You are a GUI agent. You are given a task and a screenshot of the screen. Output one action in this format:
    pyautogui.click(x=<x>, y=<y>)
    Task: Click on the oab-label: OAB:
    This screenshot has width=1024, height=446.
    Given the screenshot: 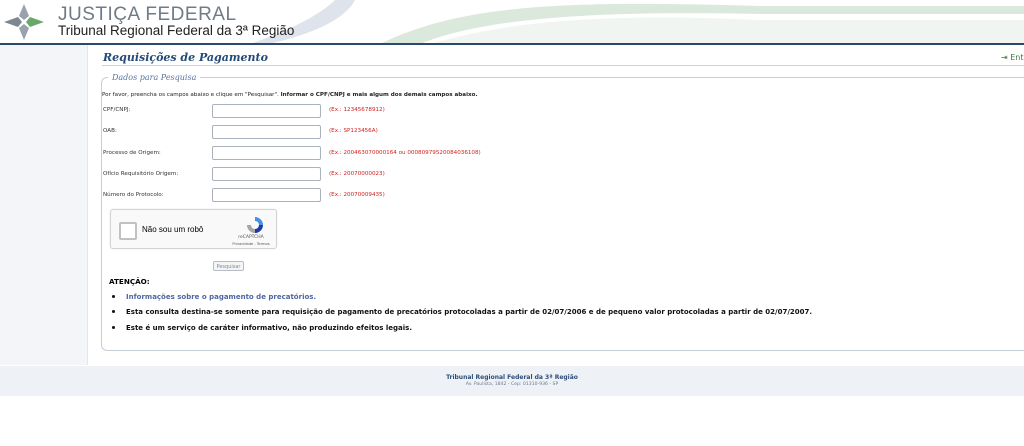 What is the action you would take?
    pyautogui.click(x=110, y=131)
    